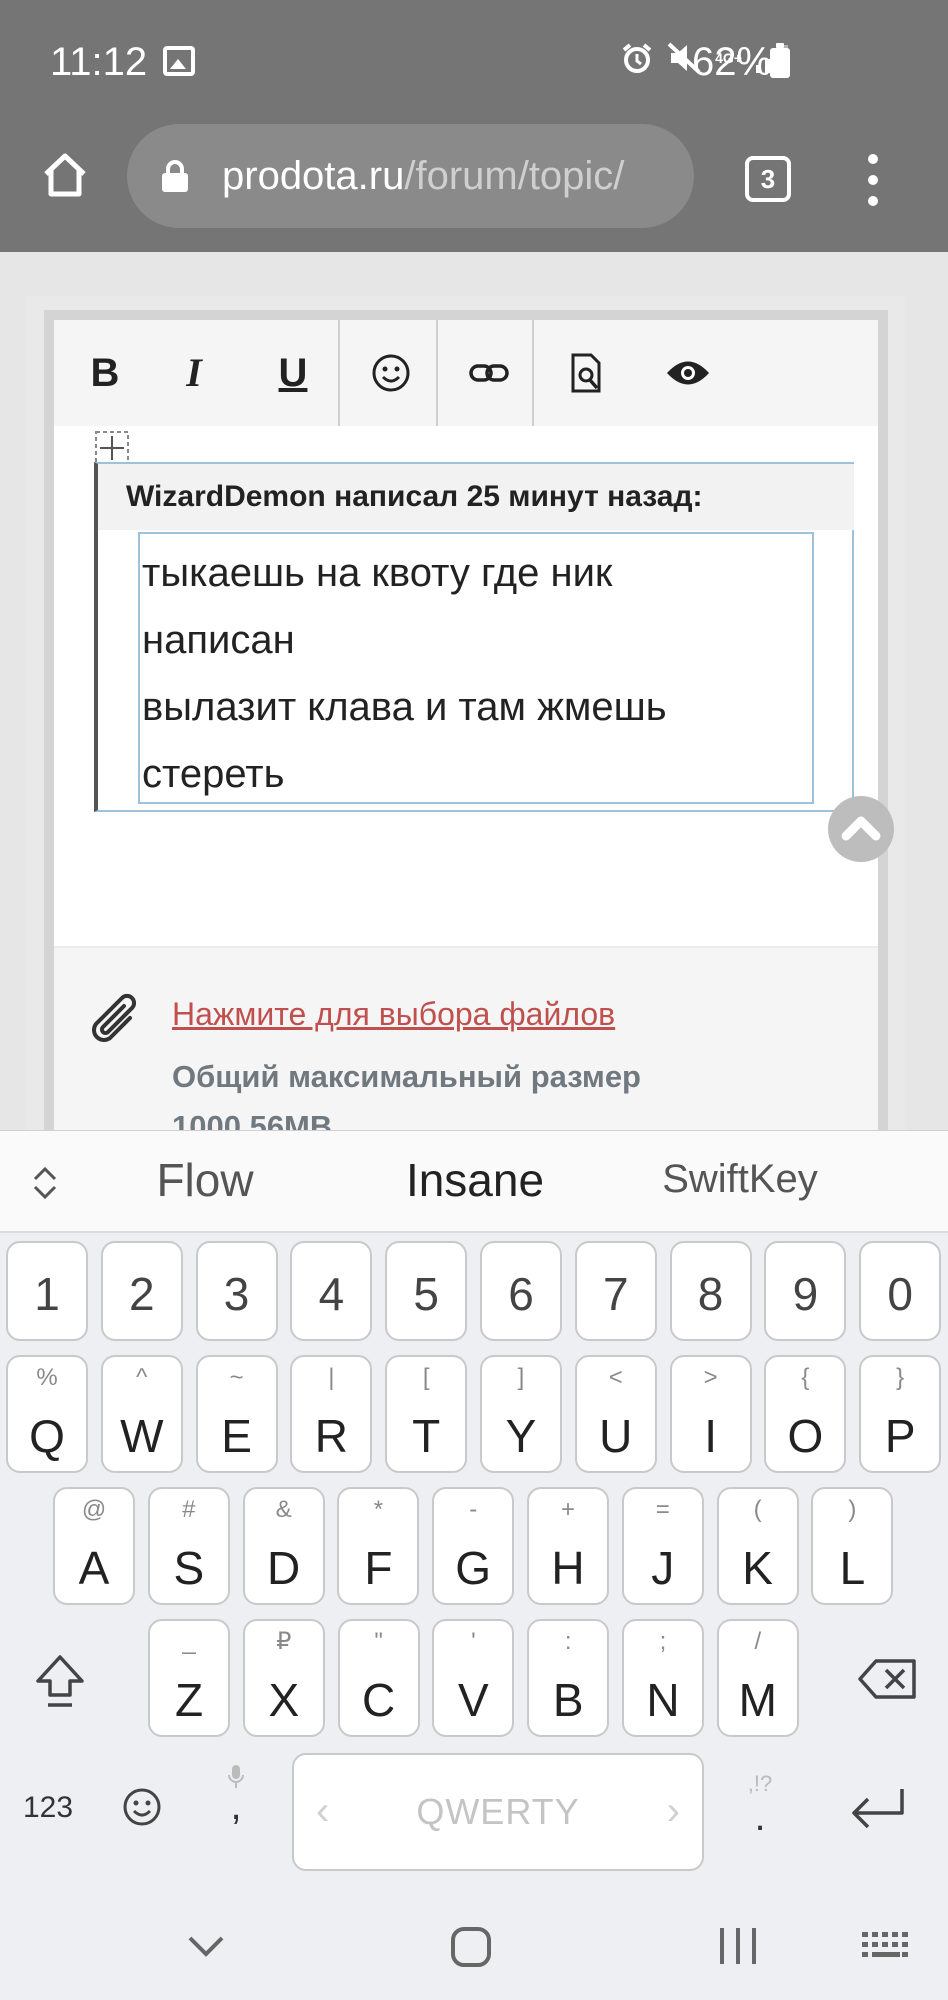 Image resolution: width=948 pixels, height=2000 pixels. I want to click on key-4: 4, so click(331, 1291).